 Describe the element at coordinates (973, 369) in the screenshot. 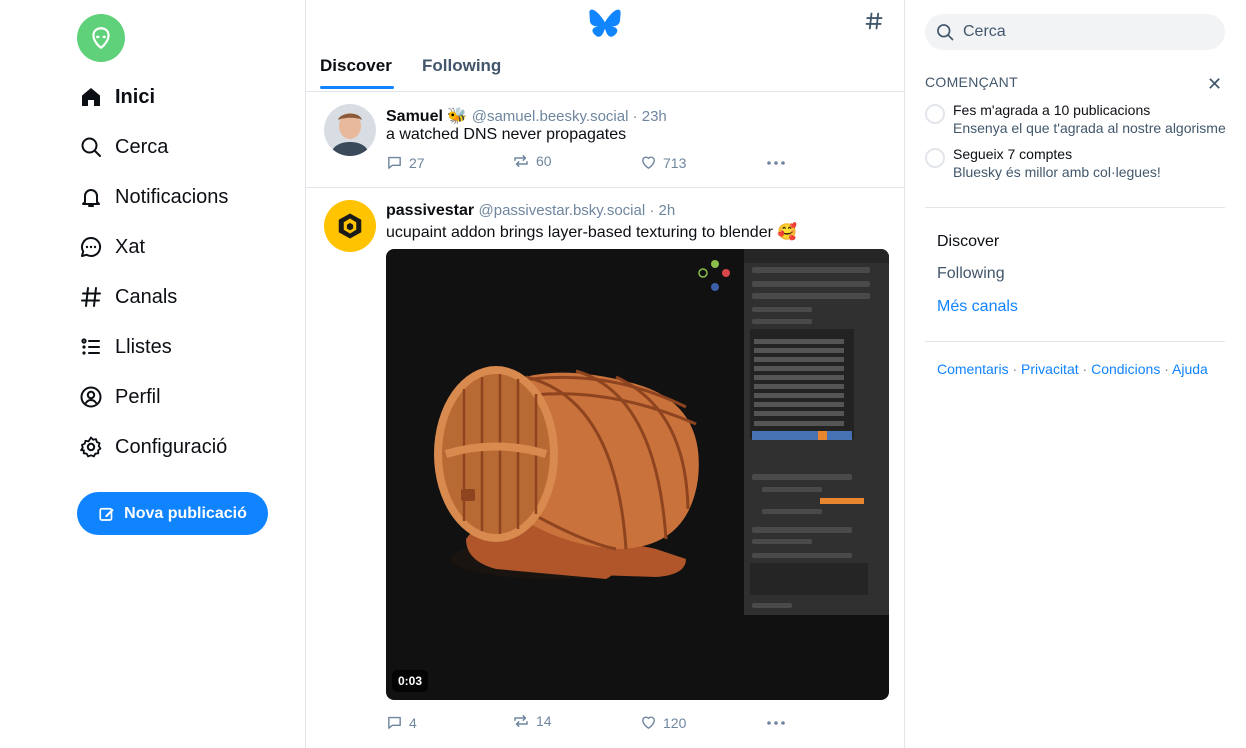

I see `feedback-link: Comentaris` at that location.